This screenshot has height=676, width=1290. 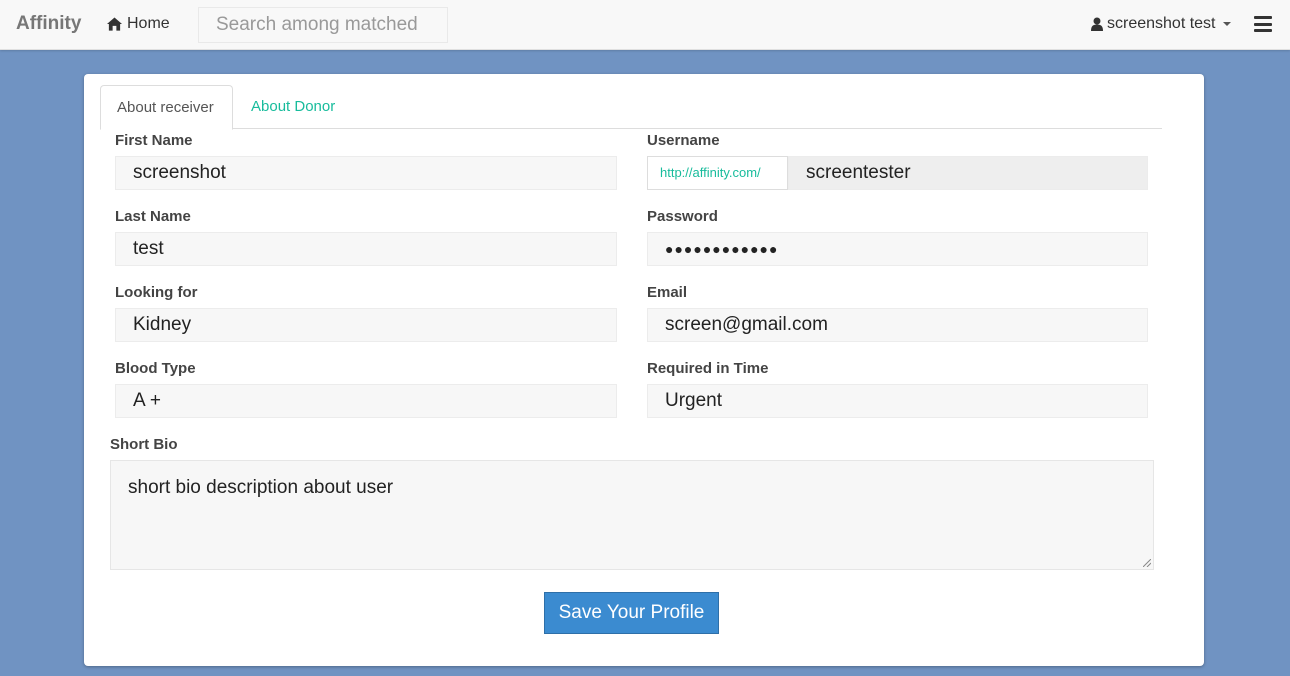 I want to click on home-link: Home, so click(x=138, y=24).